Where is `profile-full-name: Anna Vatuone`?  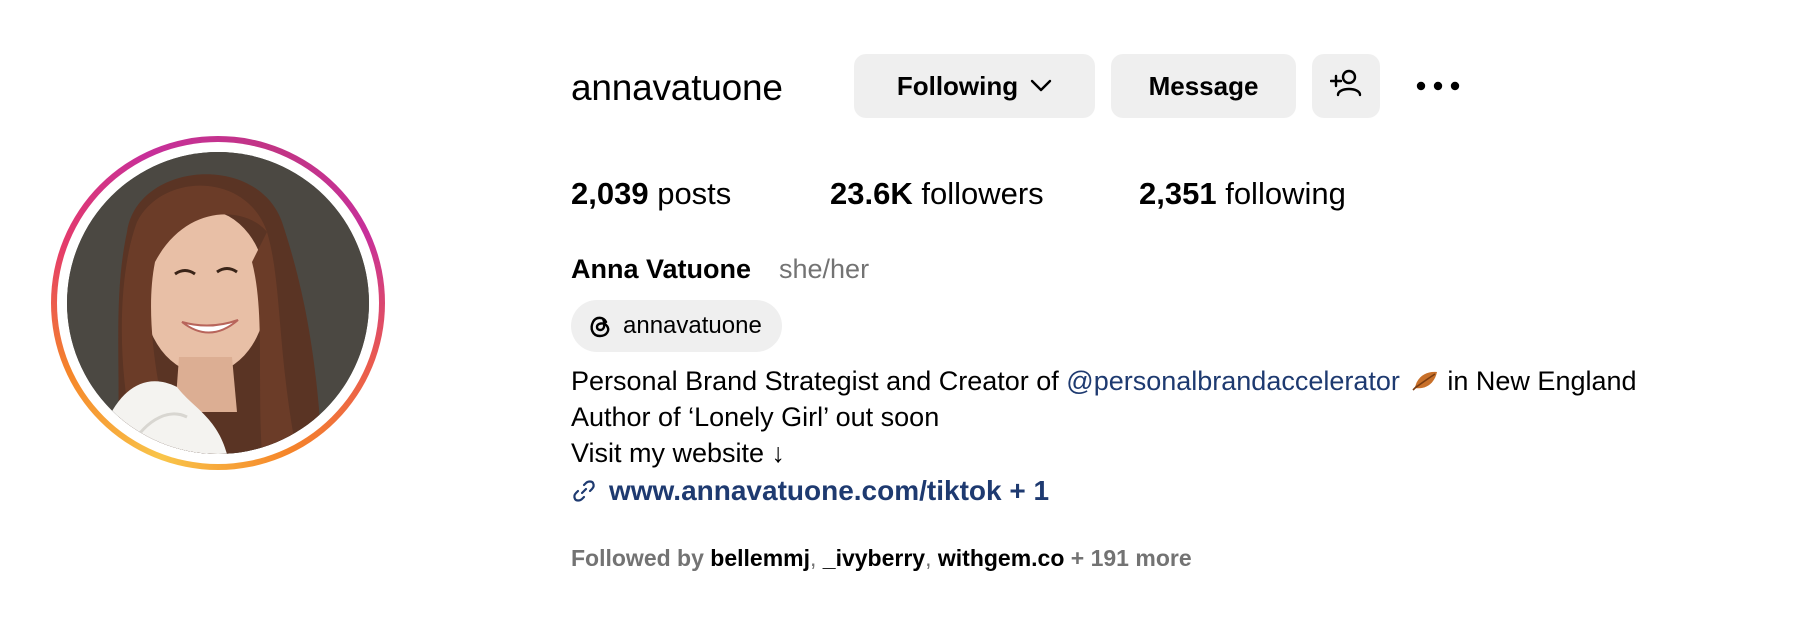
profile-full-name: Anna Vatuone is located at coordinates (661, 269).